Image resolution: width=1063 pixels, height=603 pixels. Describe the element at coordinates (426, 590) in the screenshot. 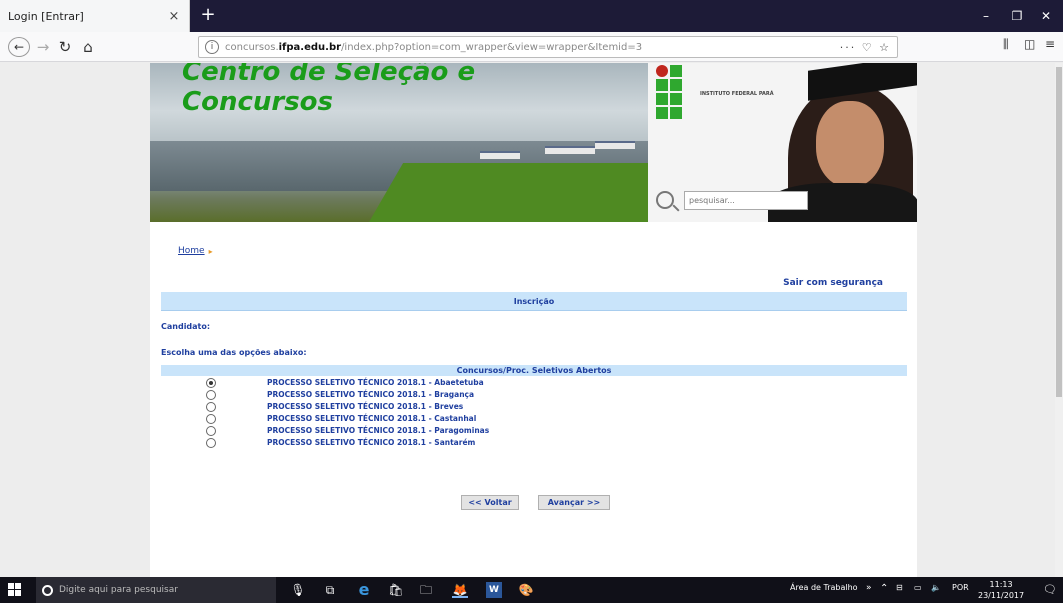

I see `file-explorer-icon: 🗀` at that location.